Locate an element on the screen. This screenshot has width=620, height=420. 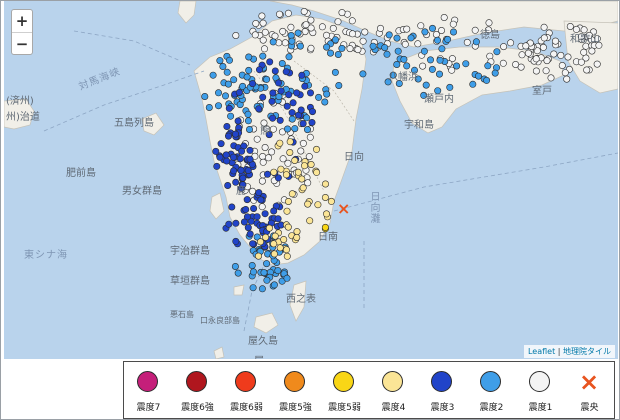
zoom-in-button: + is located at coordinates (22, 21).